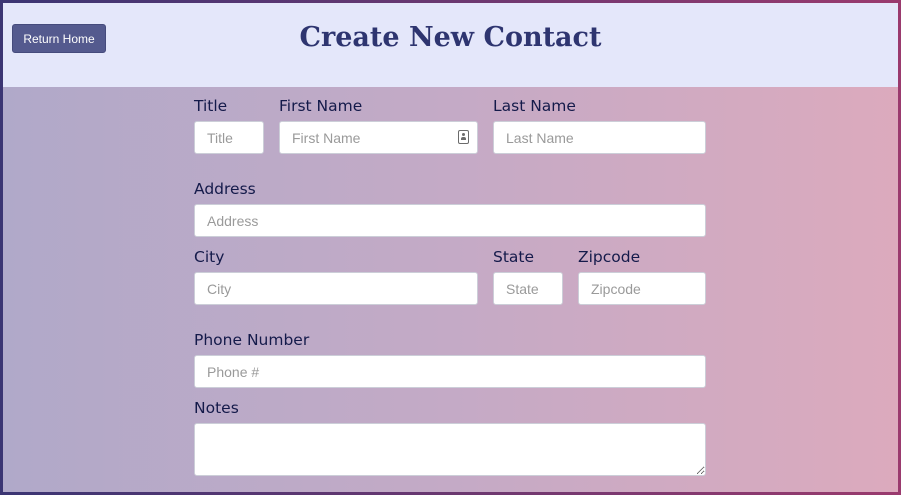 This screenshot has height=495, width=901. I want to click on notes-textarea, so click(450, 449).